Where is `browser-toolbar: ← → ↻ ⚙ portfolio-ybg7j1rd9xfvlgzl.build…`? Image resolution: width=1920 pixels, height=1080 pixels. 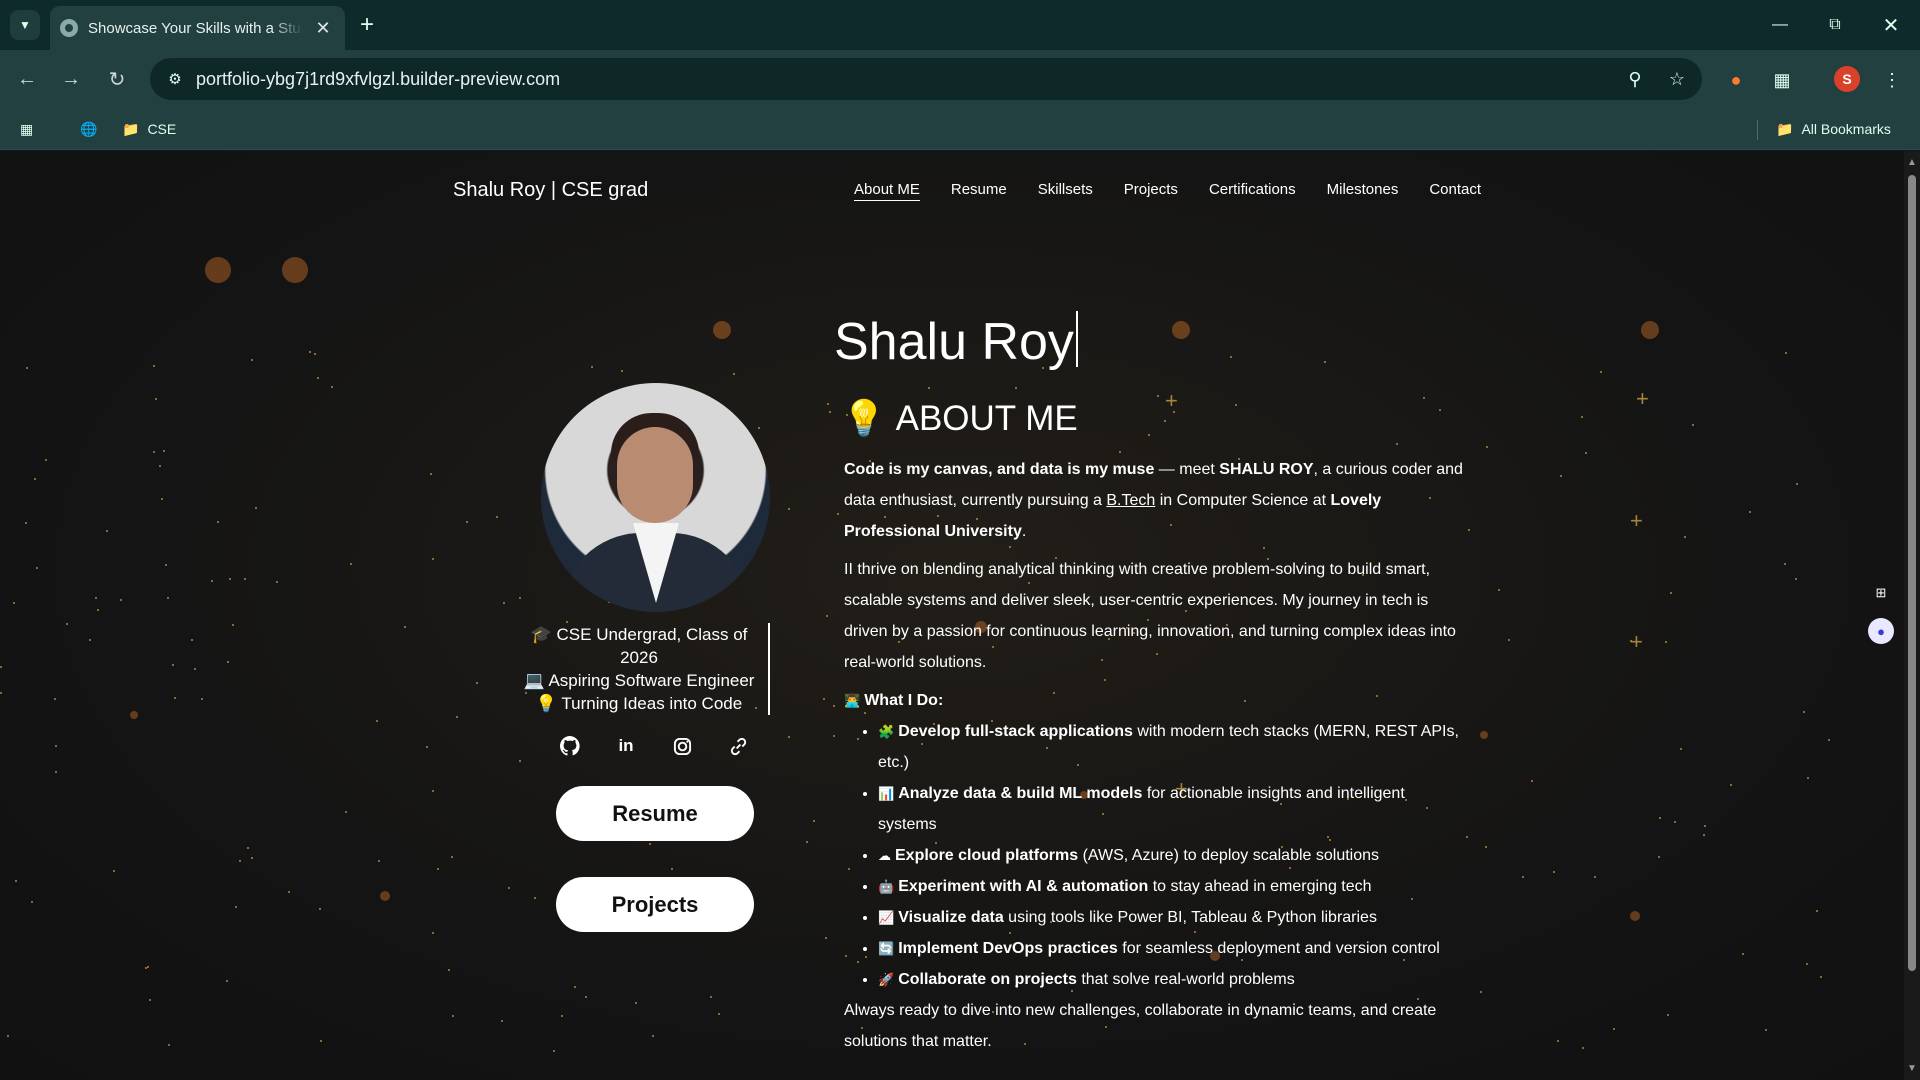
browser-toolbar: ← → ↻ ⚙ portfolio-ybg7j1rd9xfvlgzl.build… is located at coordinates (960, 79).